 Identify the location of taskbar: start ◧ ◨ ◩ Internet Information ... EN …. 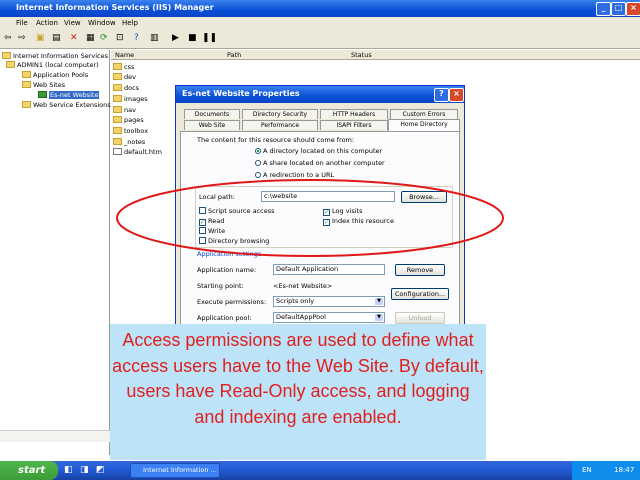
(320, 470).